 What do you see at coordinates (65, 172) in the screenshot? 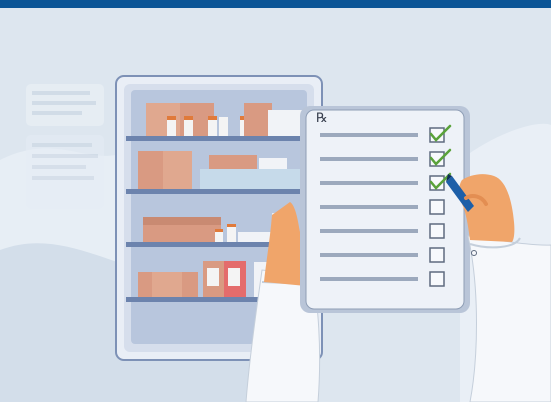
I see `wall-note-bottom` at bounding box center [65, 172].